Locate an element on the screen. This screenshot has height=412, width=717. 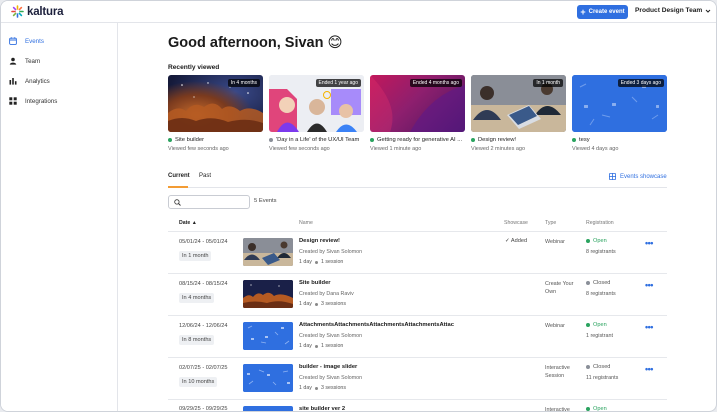
events-showcase-label: Events showcase is located at coordinates (643, 176).